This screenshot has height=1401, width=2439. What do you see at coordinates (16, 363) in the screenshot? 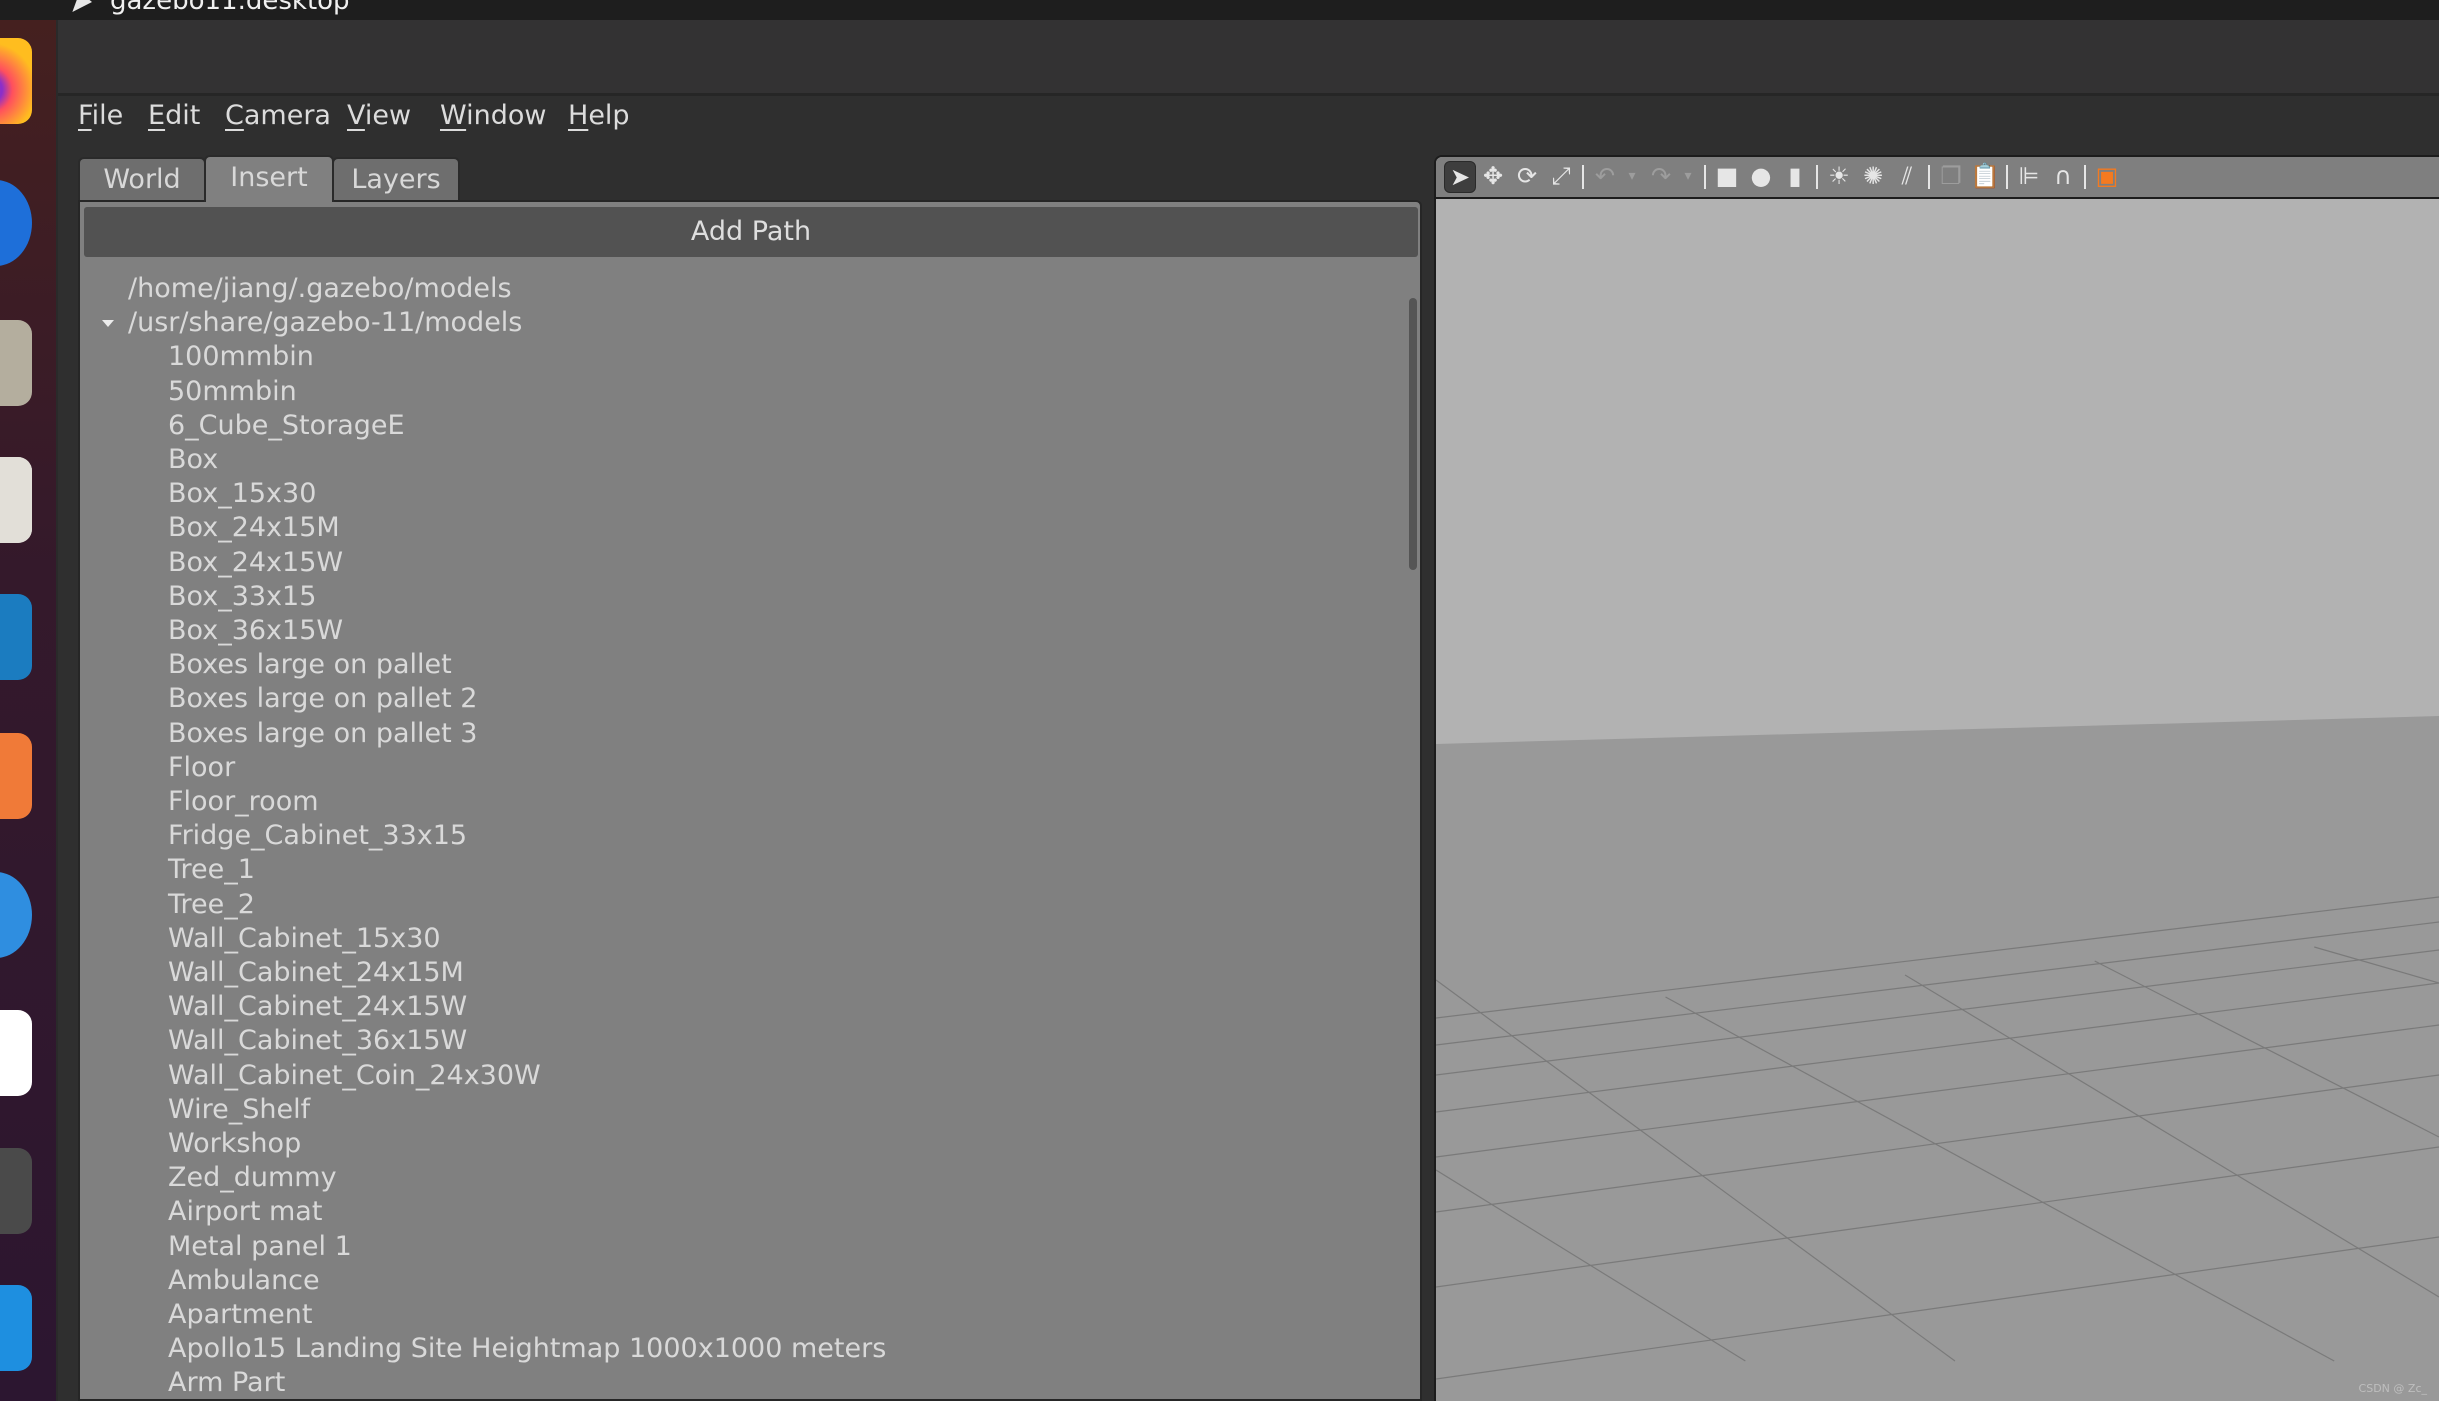
I see `files-icon` at bounding box center [16, 363].